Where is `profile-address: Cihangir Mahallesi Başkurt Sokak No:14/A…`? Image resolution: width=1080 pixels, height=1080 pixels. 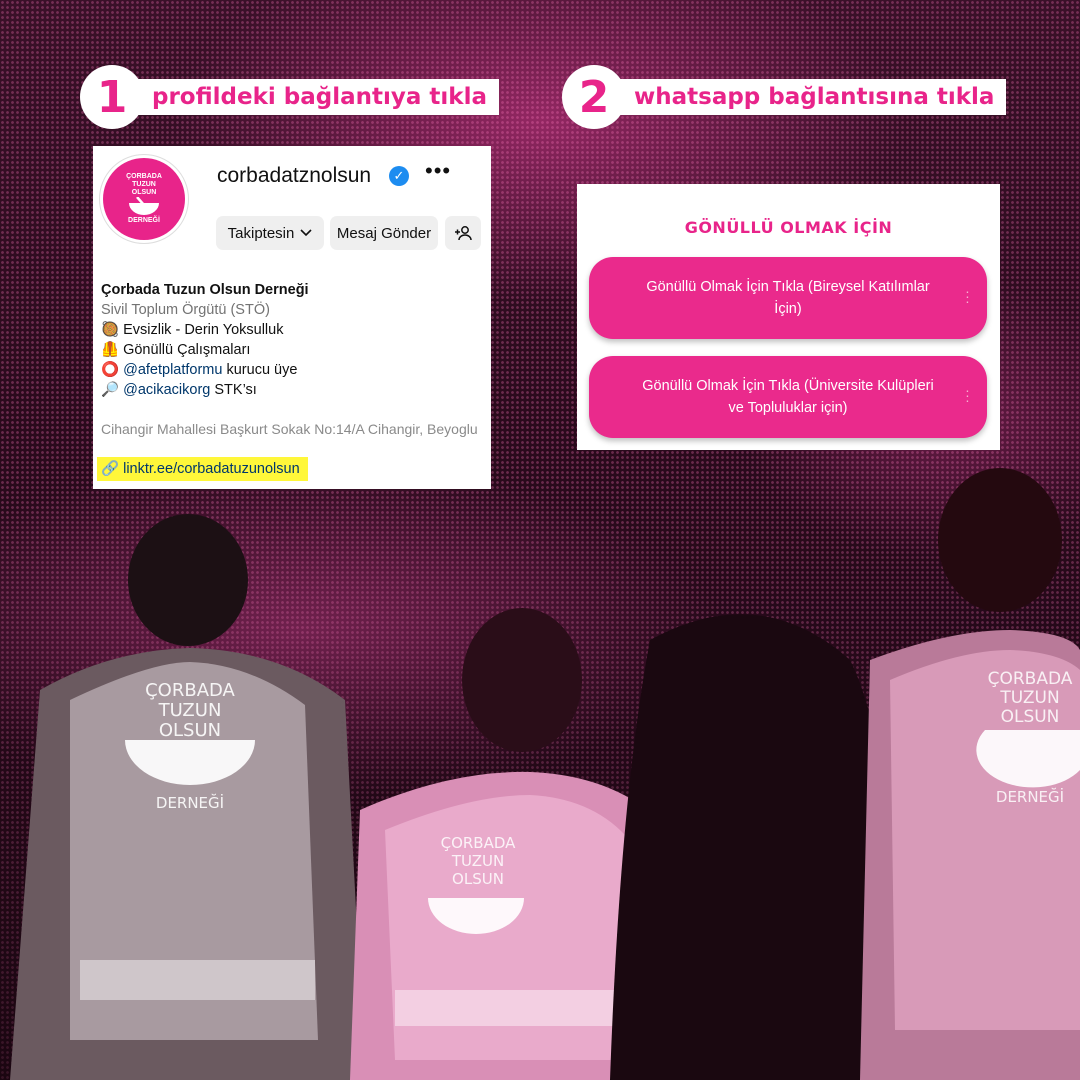
profile-address: Cihangir Mahallesi Başkurt Sokak No:14/A… is located at coordinates (289, 429).